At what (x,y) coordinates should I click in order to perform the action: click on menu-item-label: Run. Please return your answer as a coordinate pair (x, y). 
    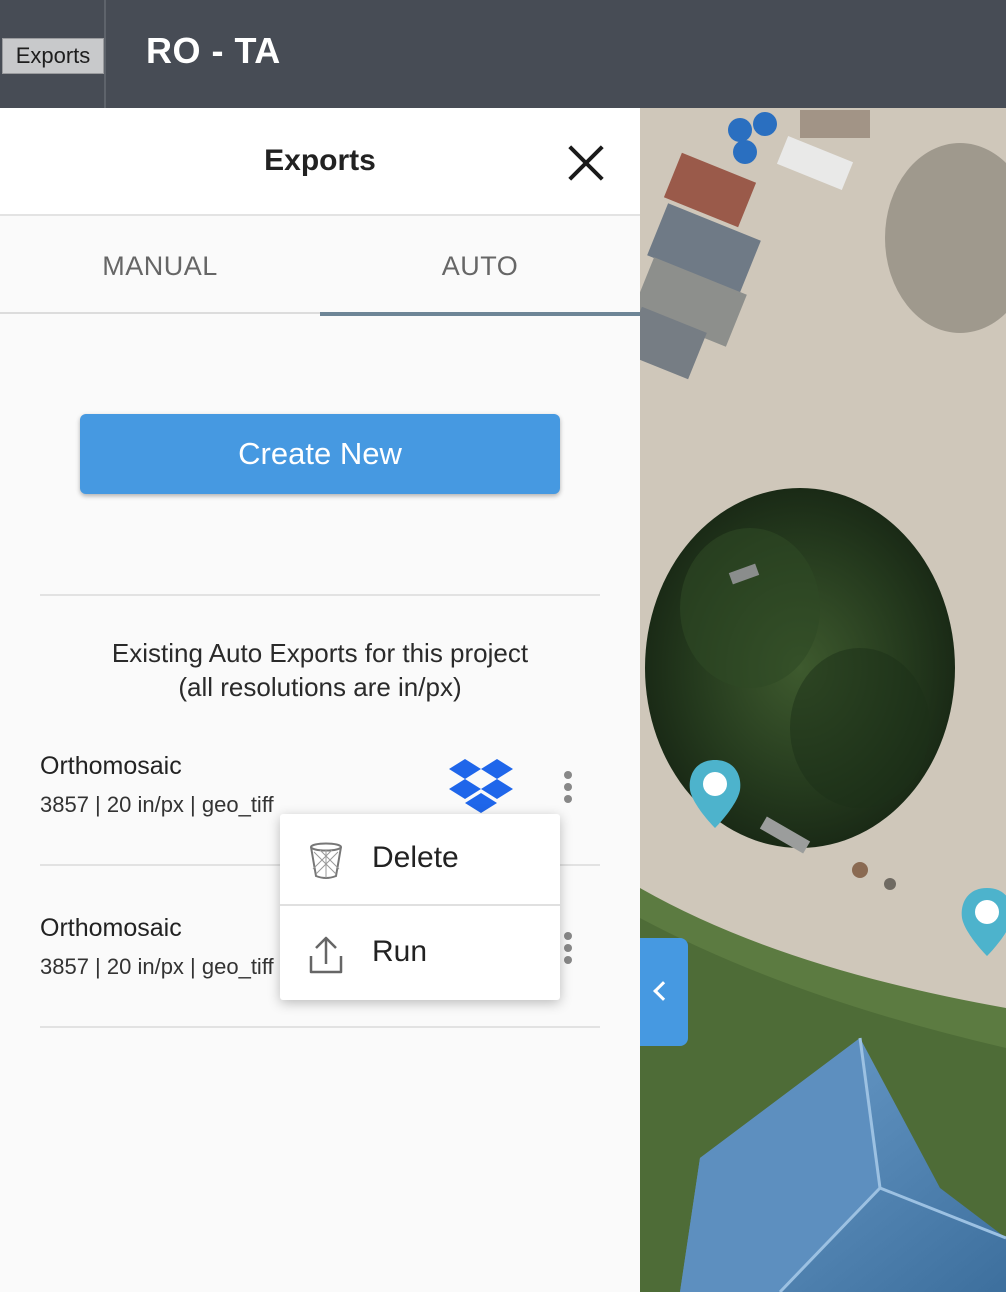
    Looking at the image, I should click on (400, 951).